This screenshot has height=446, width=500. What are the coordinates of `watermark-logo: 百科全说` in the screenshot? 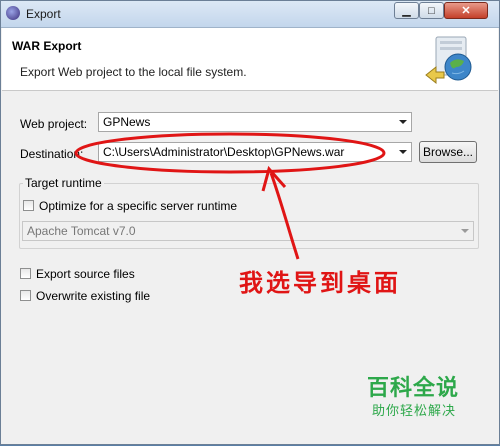 It's located at (413, 387).